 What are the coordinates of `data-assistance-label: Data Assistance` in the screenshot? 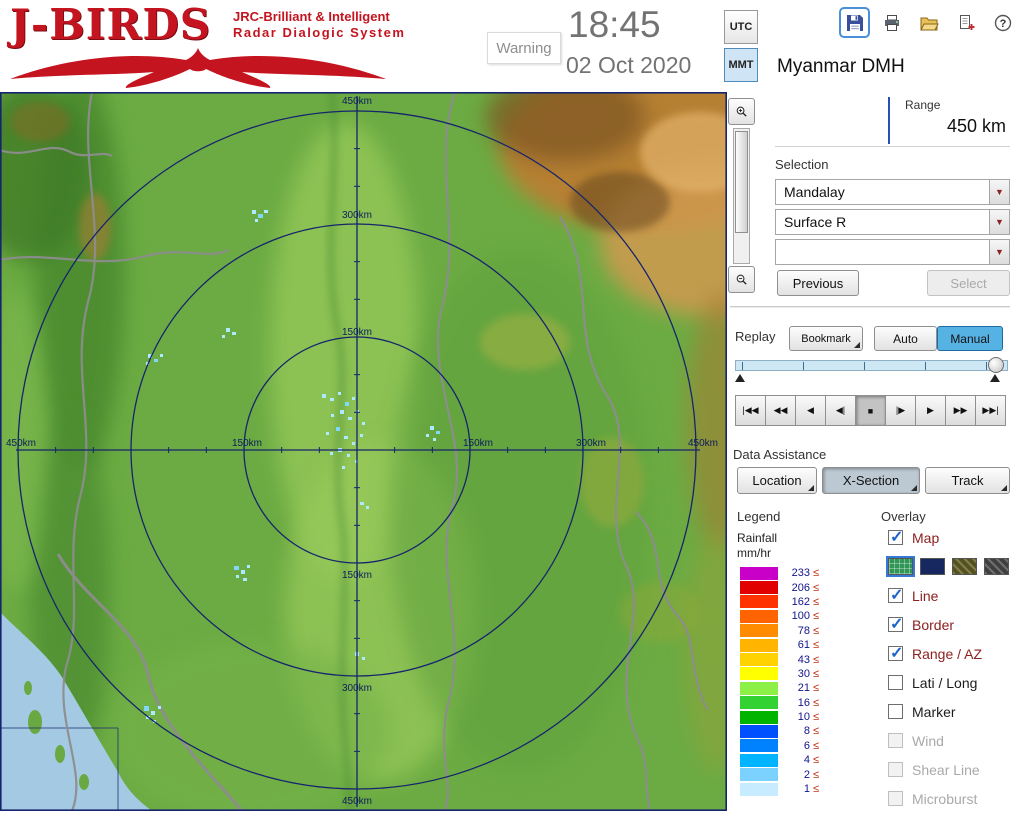 It's located at (780, 454).